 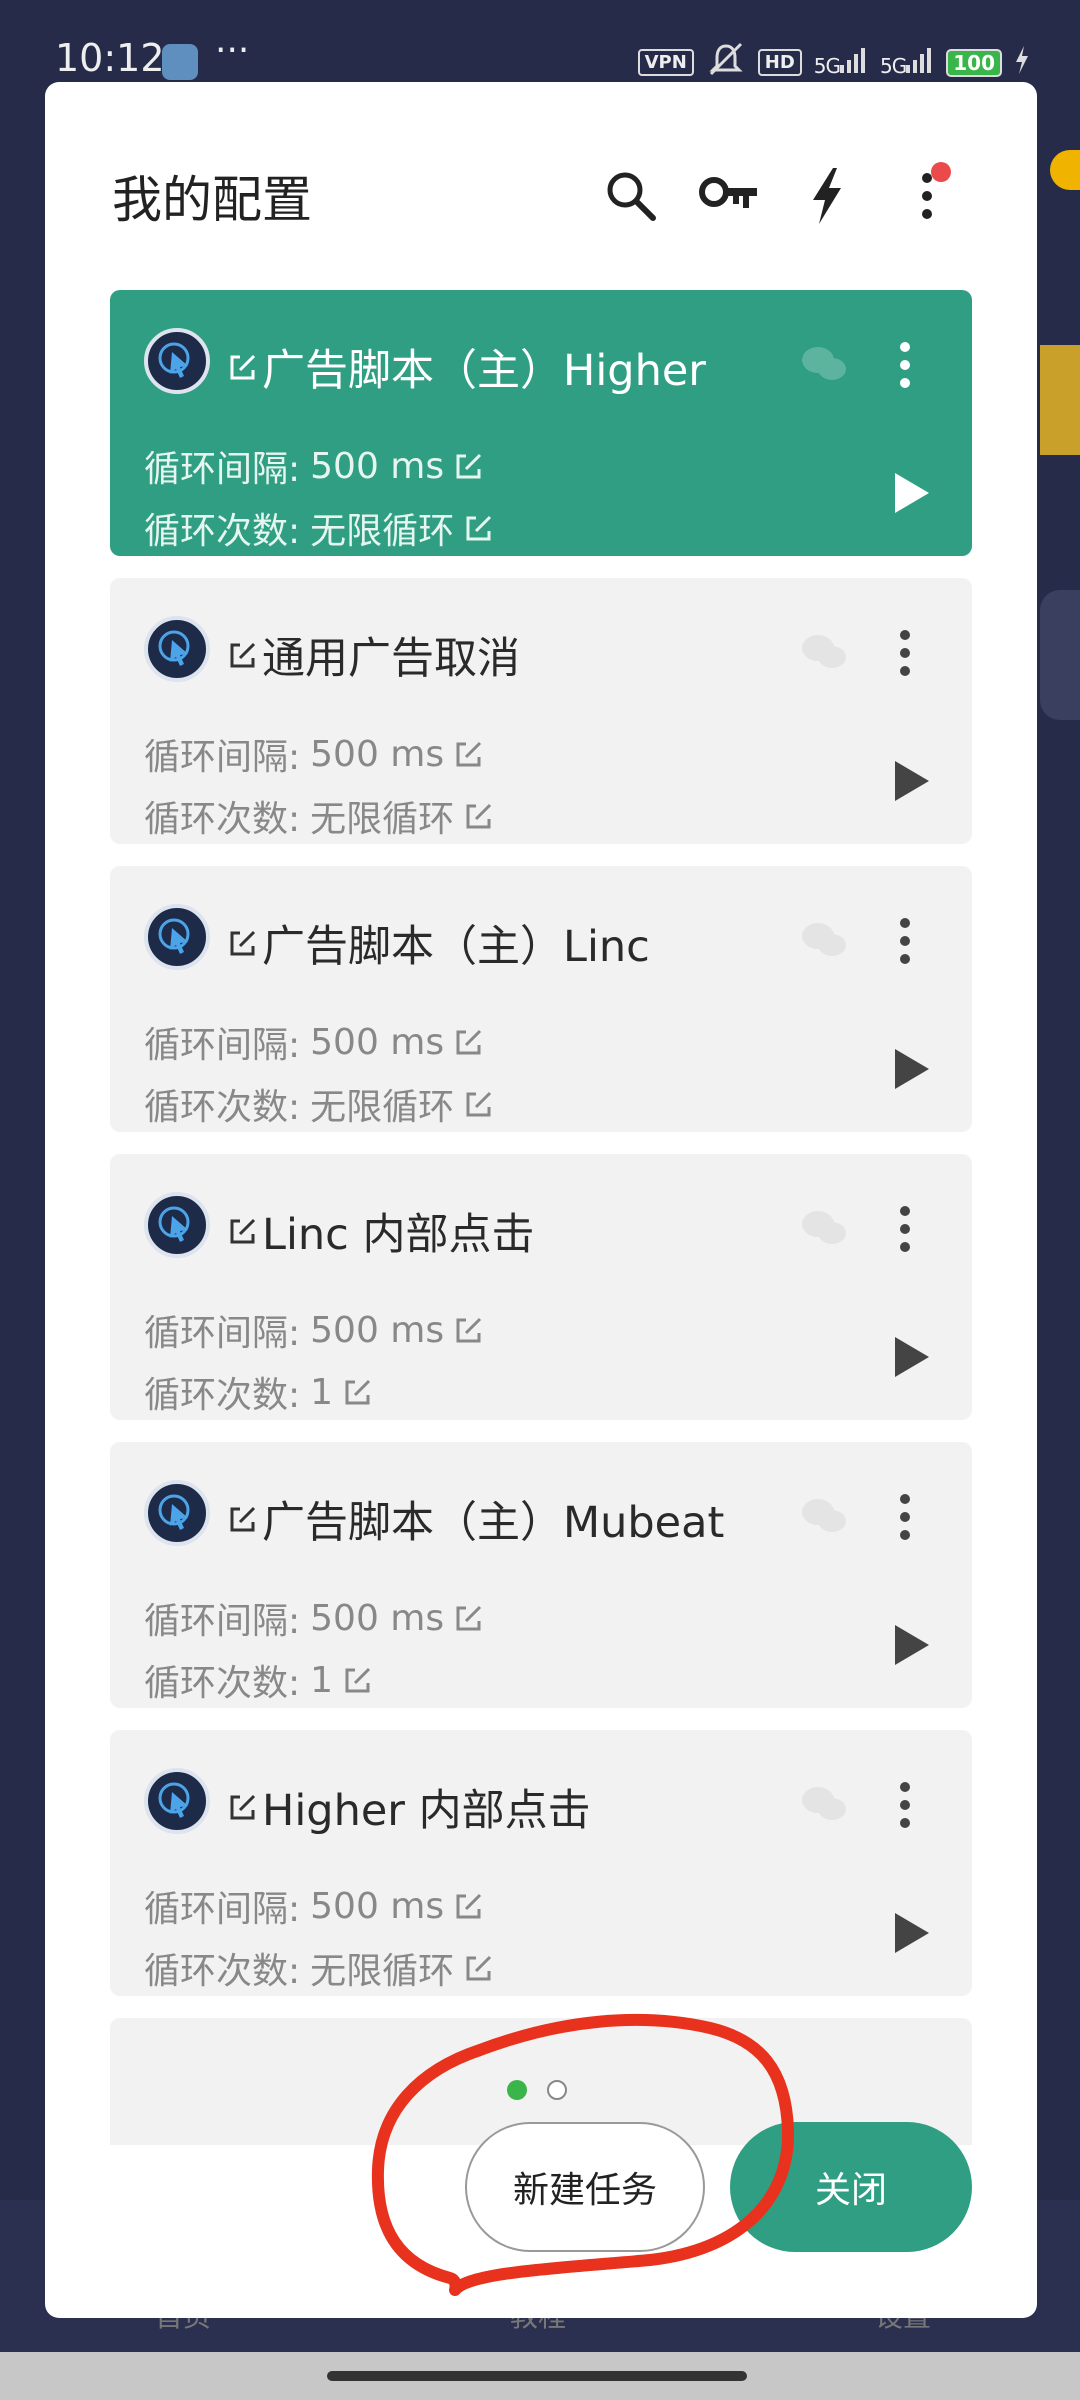 I want to click on status-time: 10:12, so click(x=110, y=58).